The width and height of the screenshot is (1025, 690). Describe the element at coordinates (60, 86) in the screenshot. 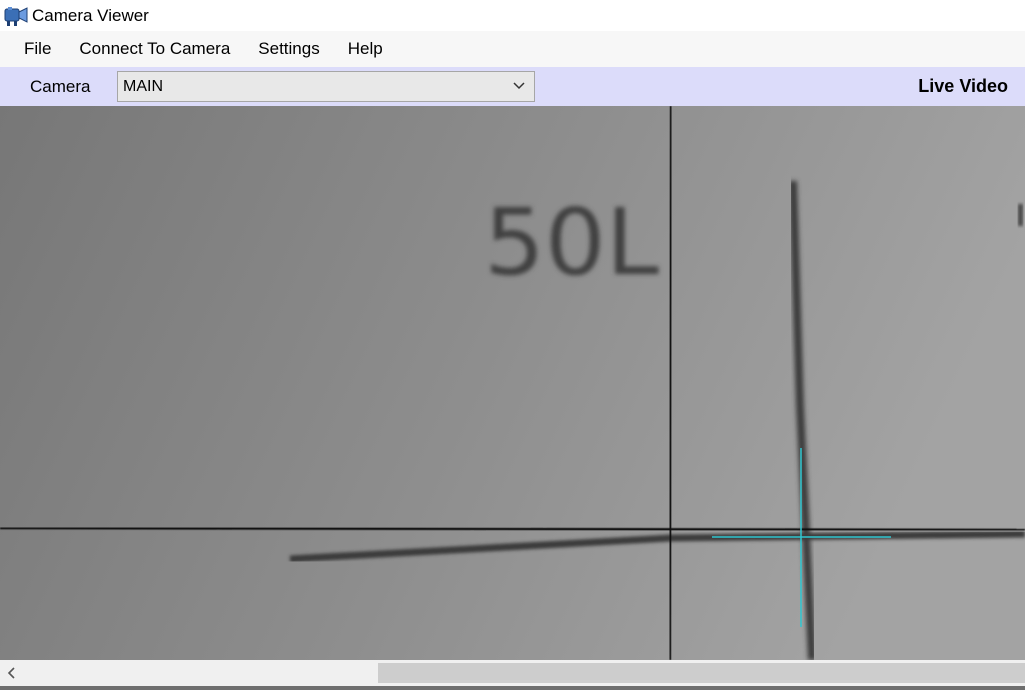

I see `camera-label: Camera` at that location.